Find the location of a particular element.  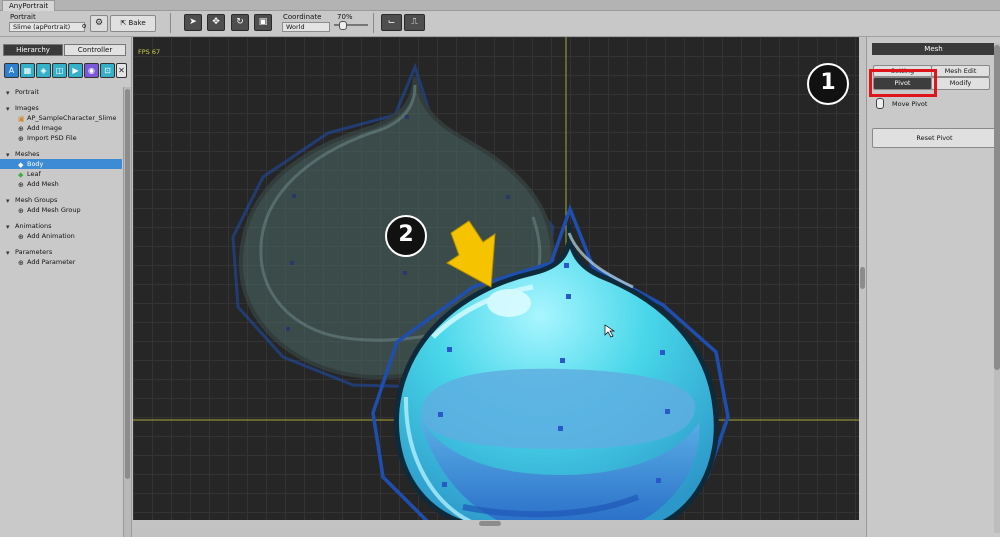

tree-item: ▣ AP_SampleCharacter_Slime is located at coordinates (61, 118).